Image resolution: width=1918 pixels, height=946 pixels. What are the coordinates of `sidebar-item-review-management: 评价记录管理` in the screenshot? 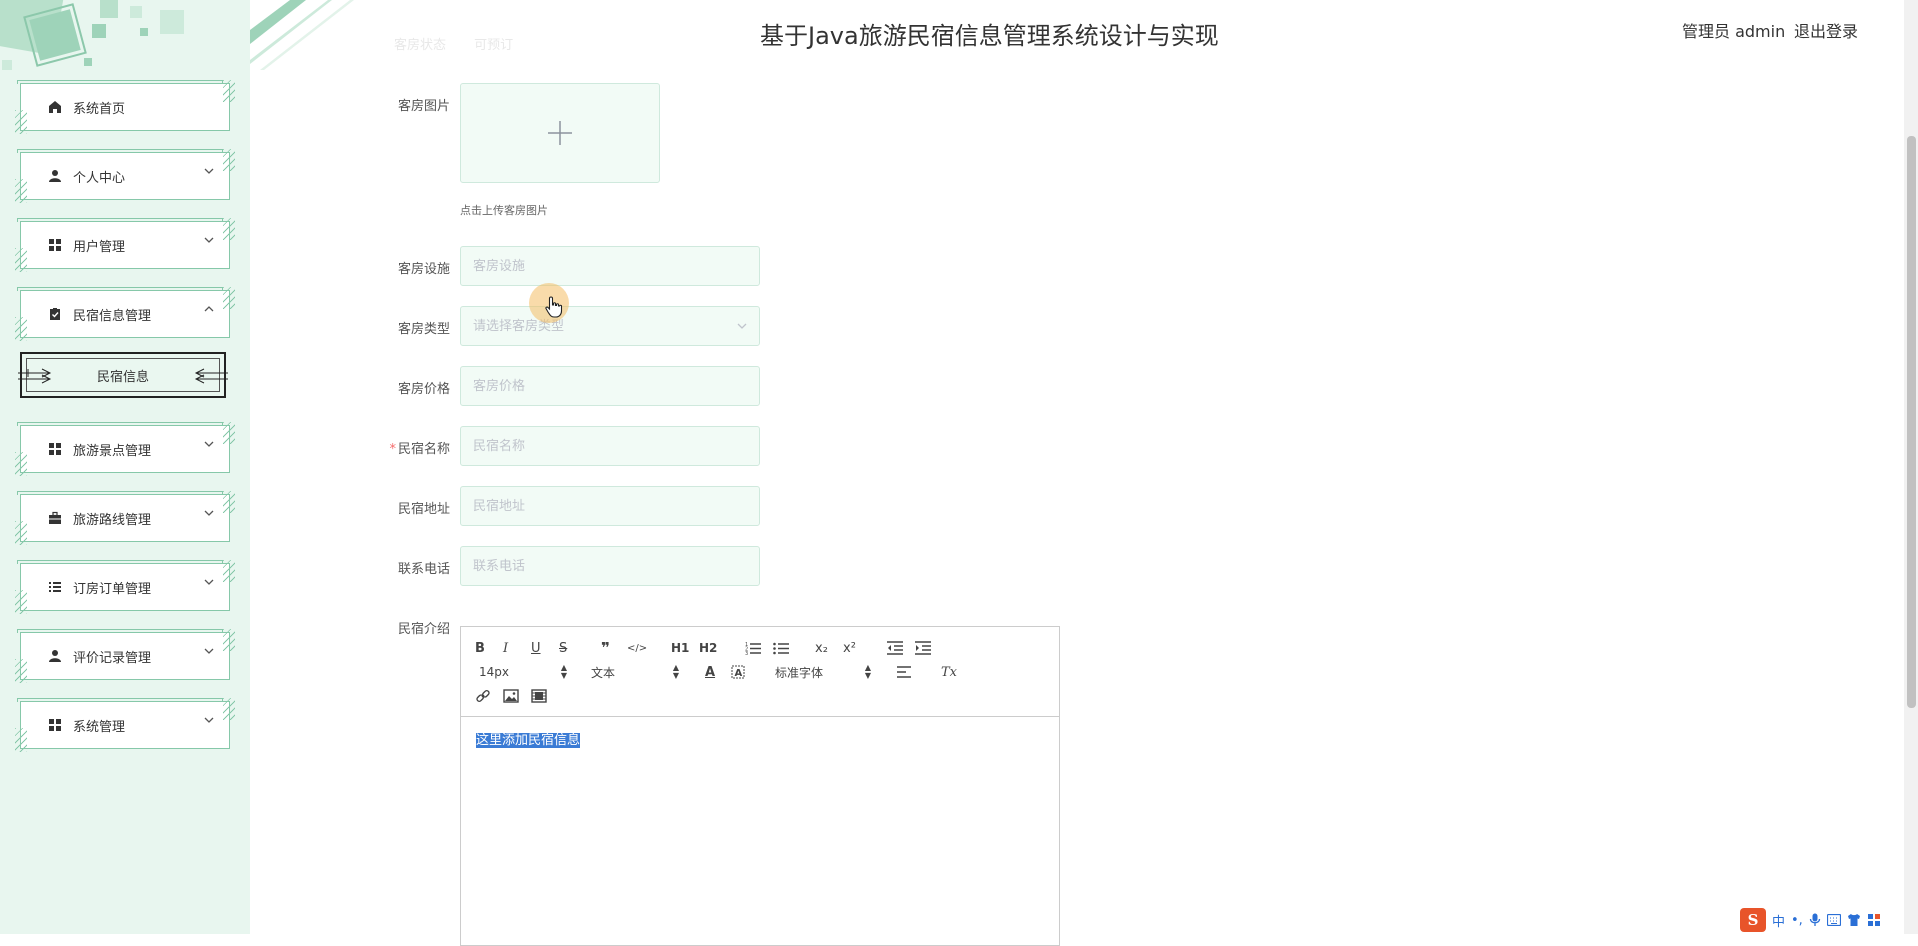 It's located at (125, 656).